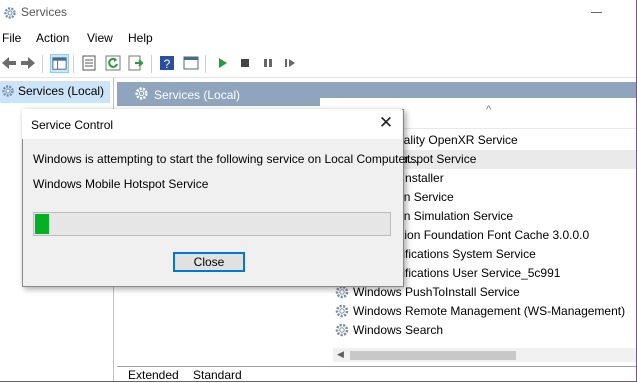  What do you see at coordinates (28, 63) in the screenshot?
I see `forward-arrow-icon` at bounding box center [28, 63].